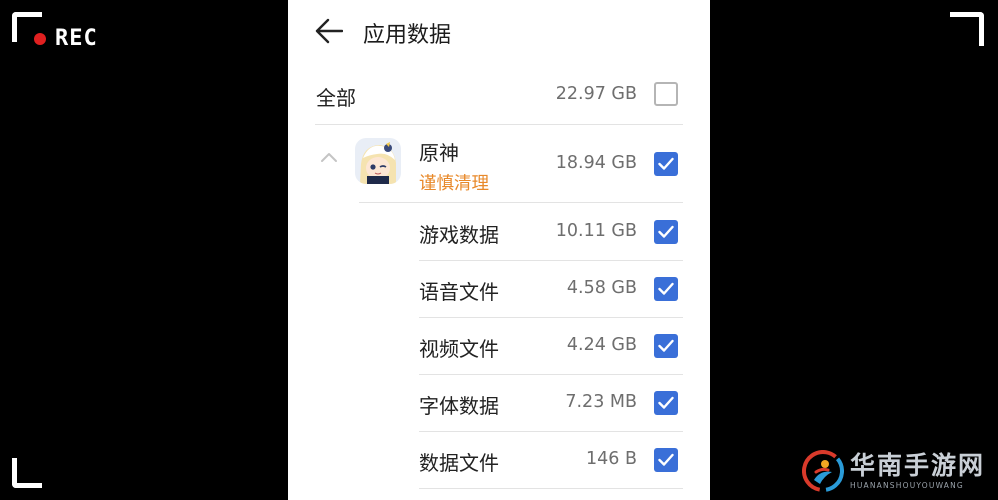  Describe the element at coordinates (76, 38) in the screenshot. I see `recording-label: REC` at that location.